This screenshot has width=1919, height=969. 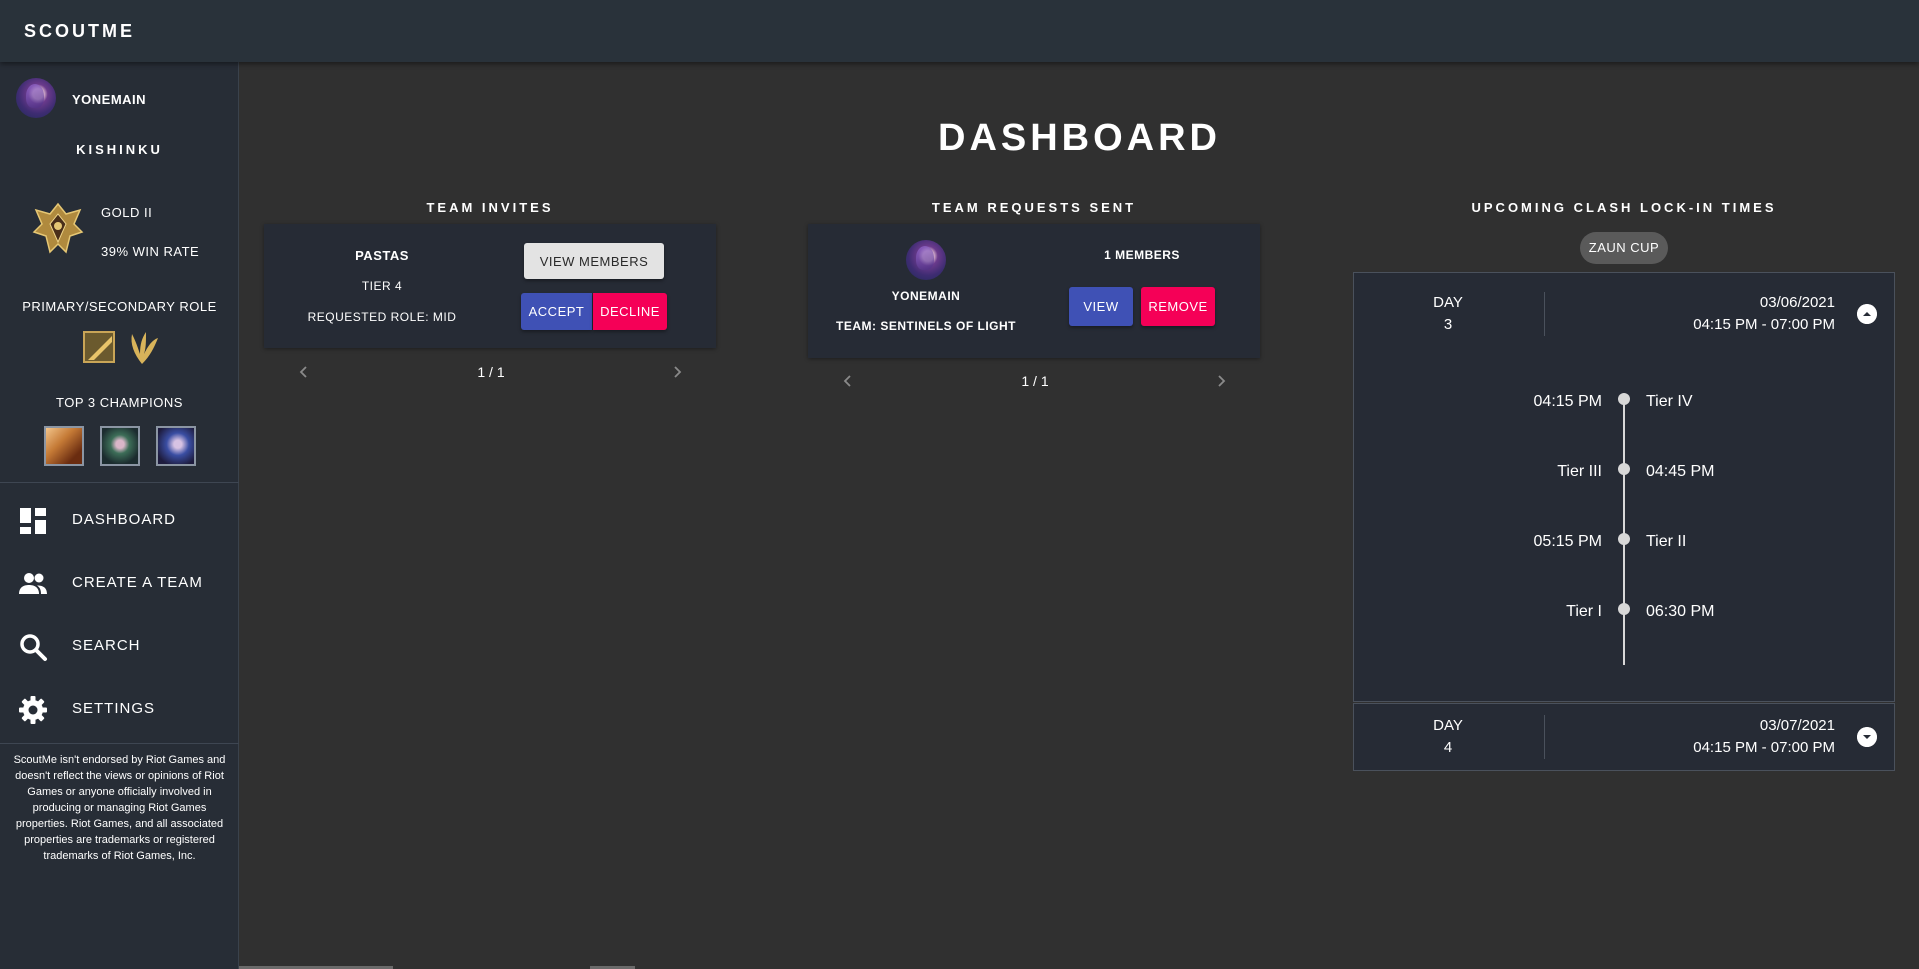 I want to click on requests-pager: 1 / 1, so click(x=1035, y=381).